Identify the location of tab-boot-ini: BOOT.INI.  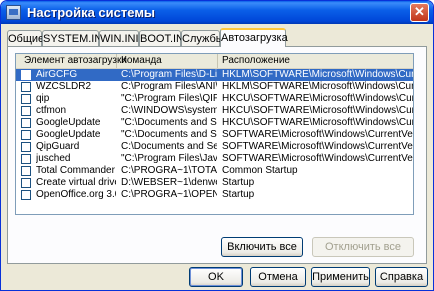
(163, 38).